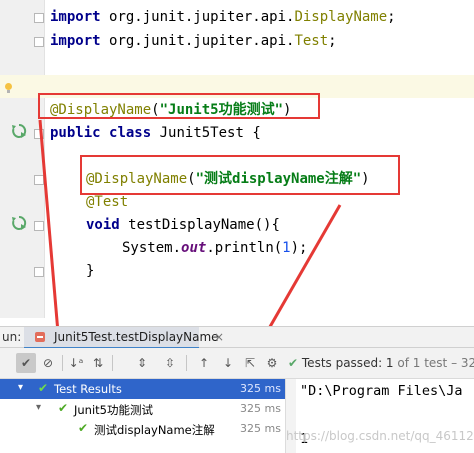 The width and height of the screenshot is (474, 453). I want to click on annotation-test: @Test, so click(107, 202).